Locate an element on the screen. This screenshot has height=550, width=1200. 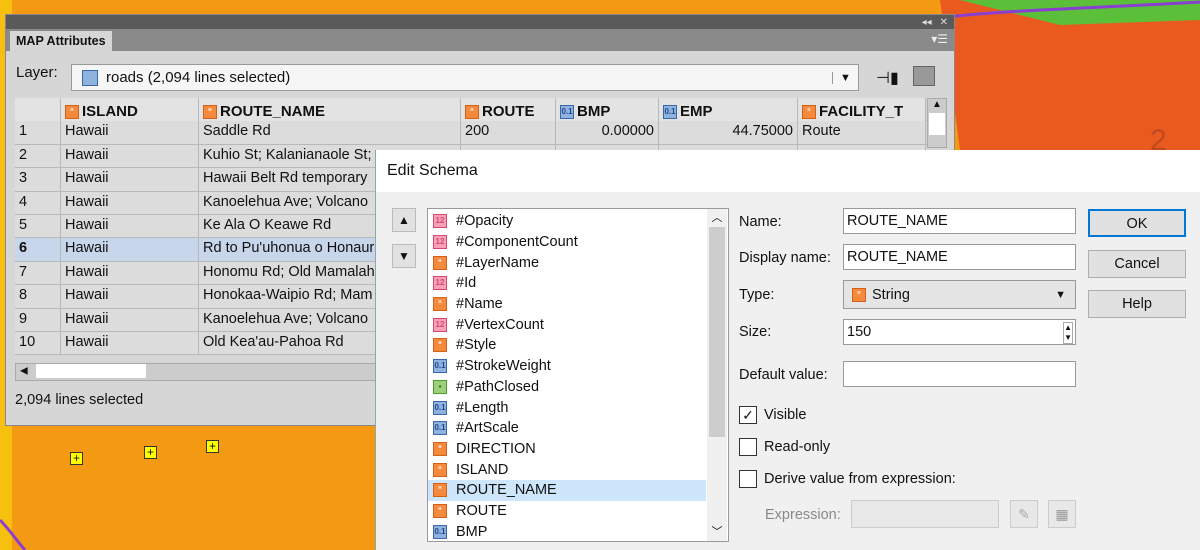
field-name: ISLAND is located at coordinates (482, 469).